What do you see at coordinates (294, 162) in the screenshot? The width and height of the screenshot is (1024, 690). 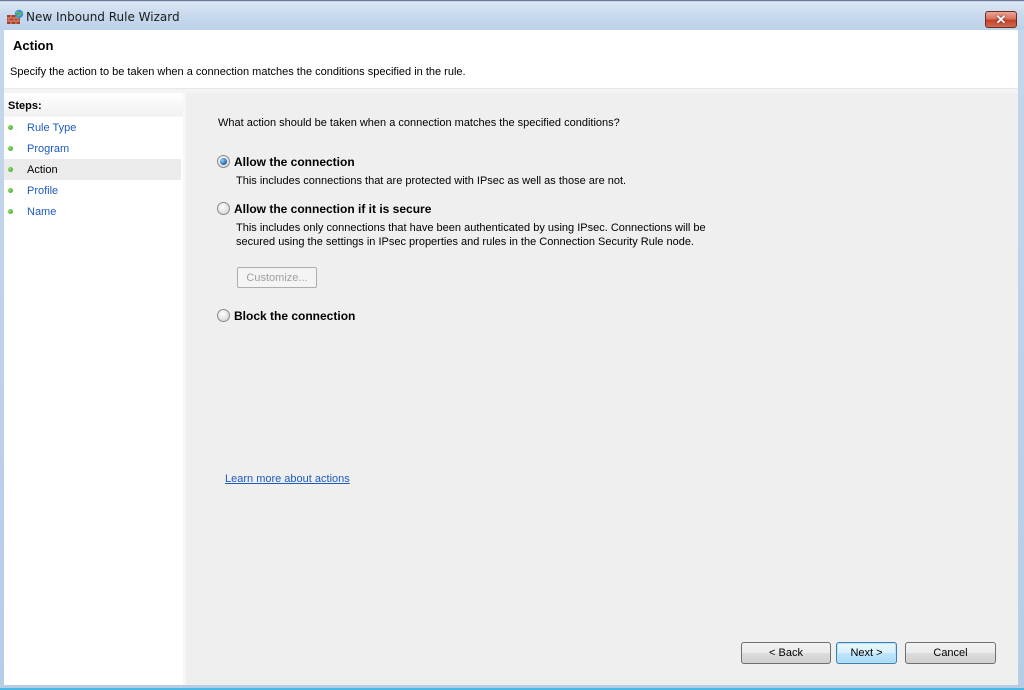 I see `allow-label: Allow the connection` at bounding box center [294, 162].